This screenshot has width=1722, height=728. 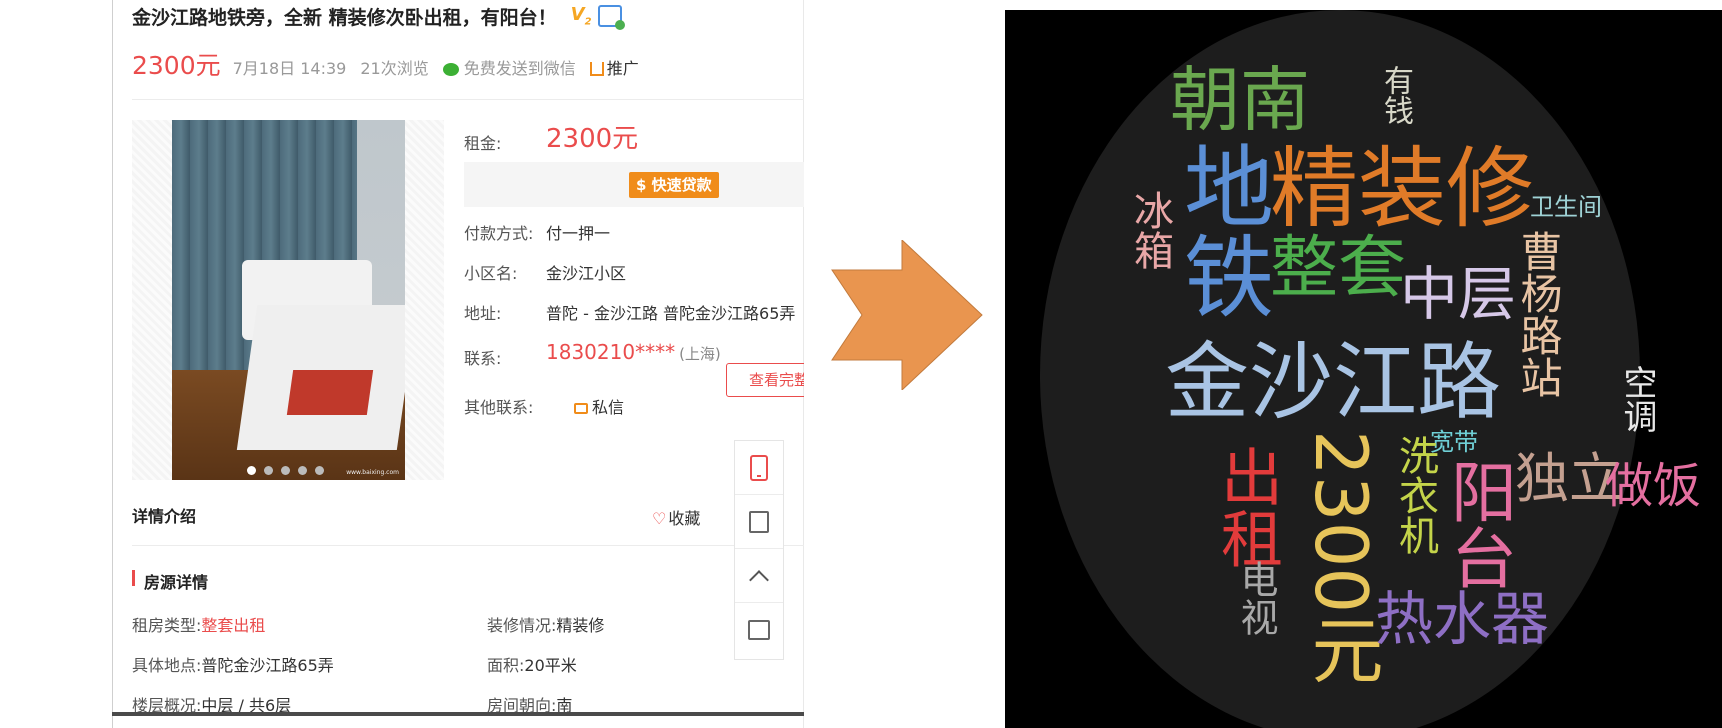 I want to click on vip-badge-level: 2, so click(x=588, y=22).